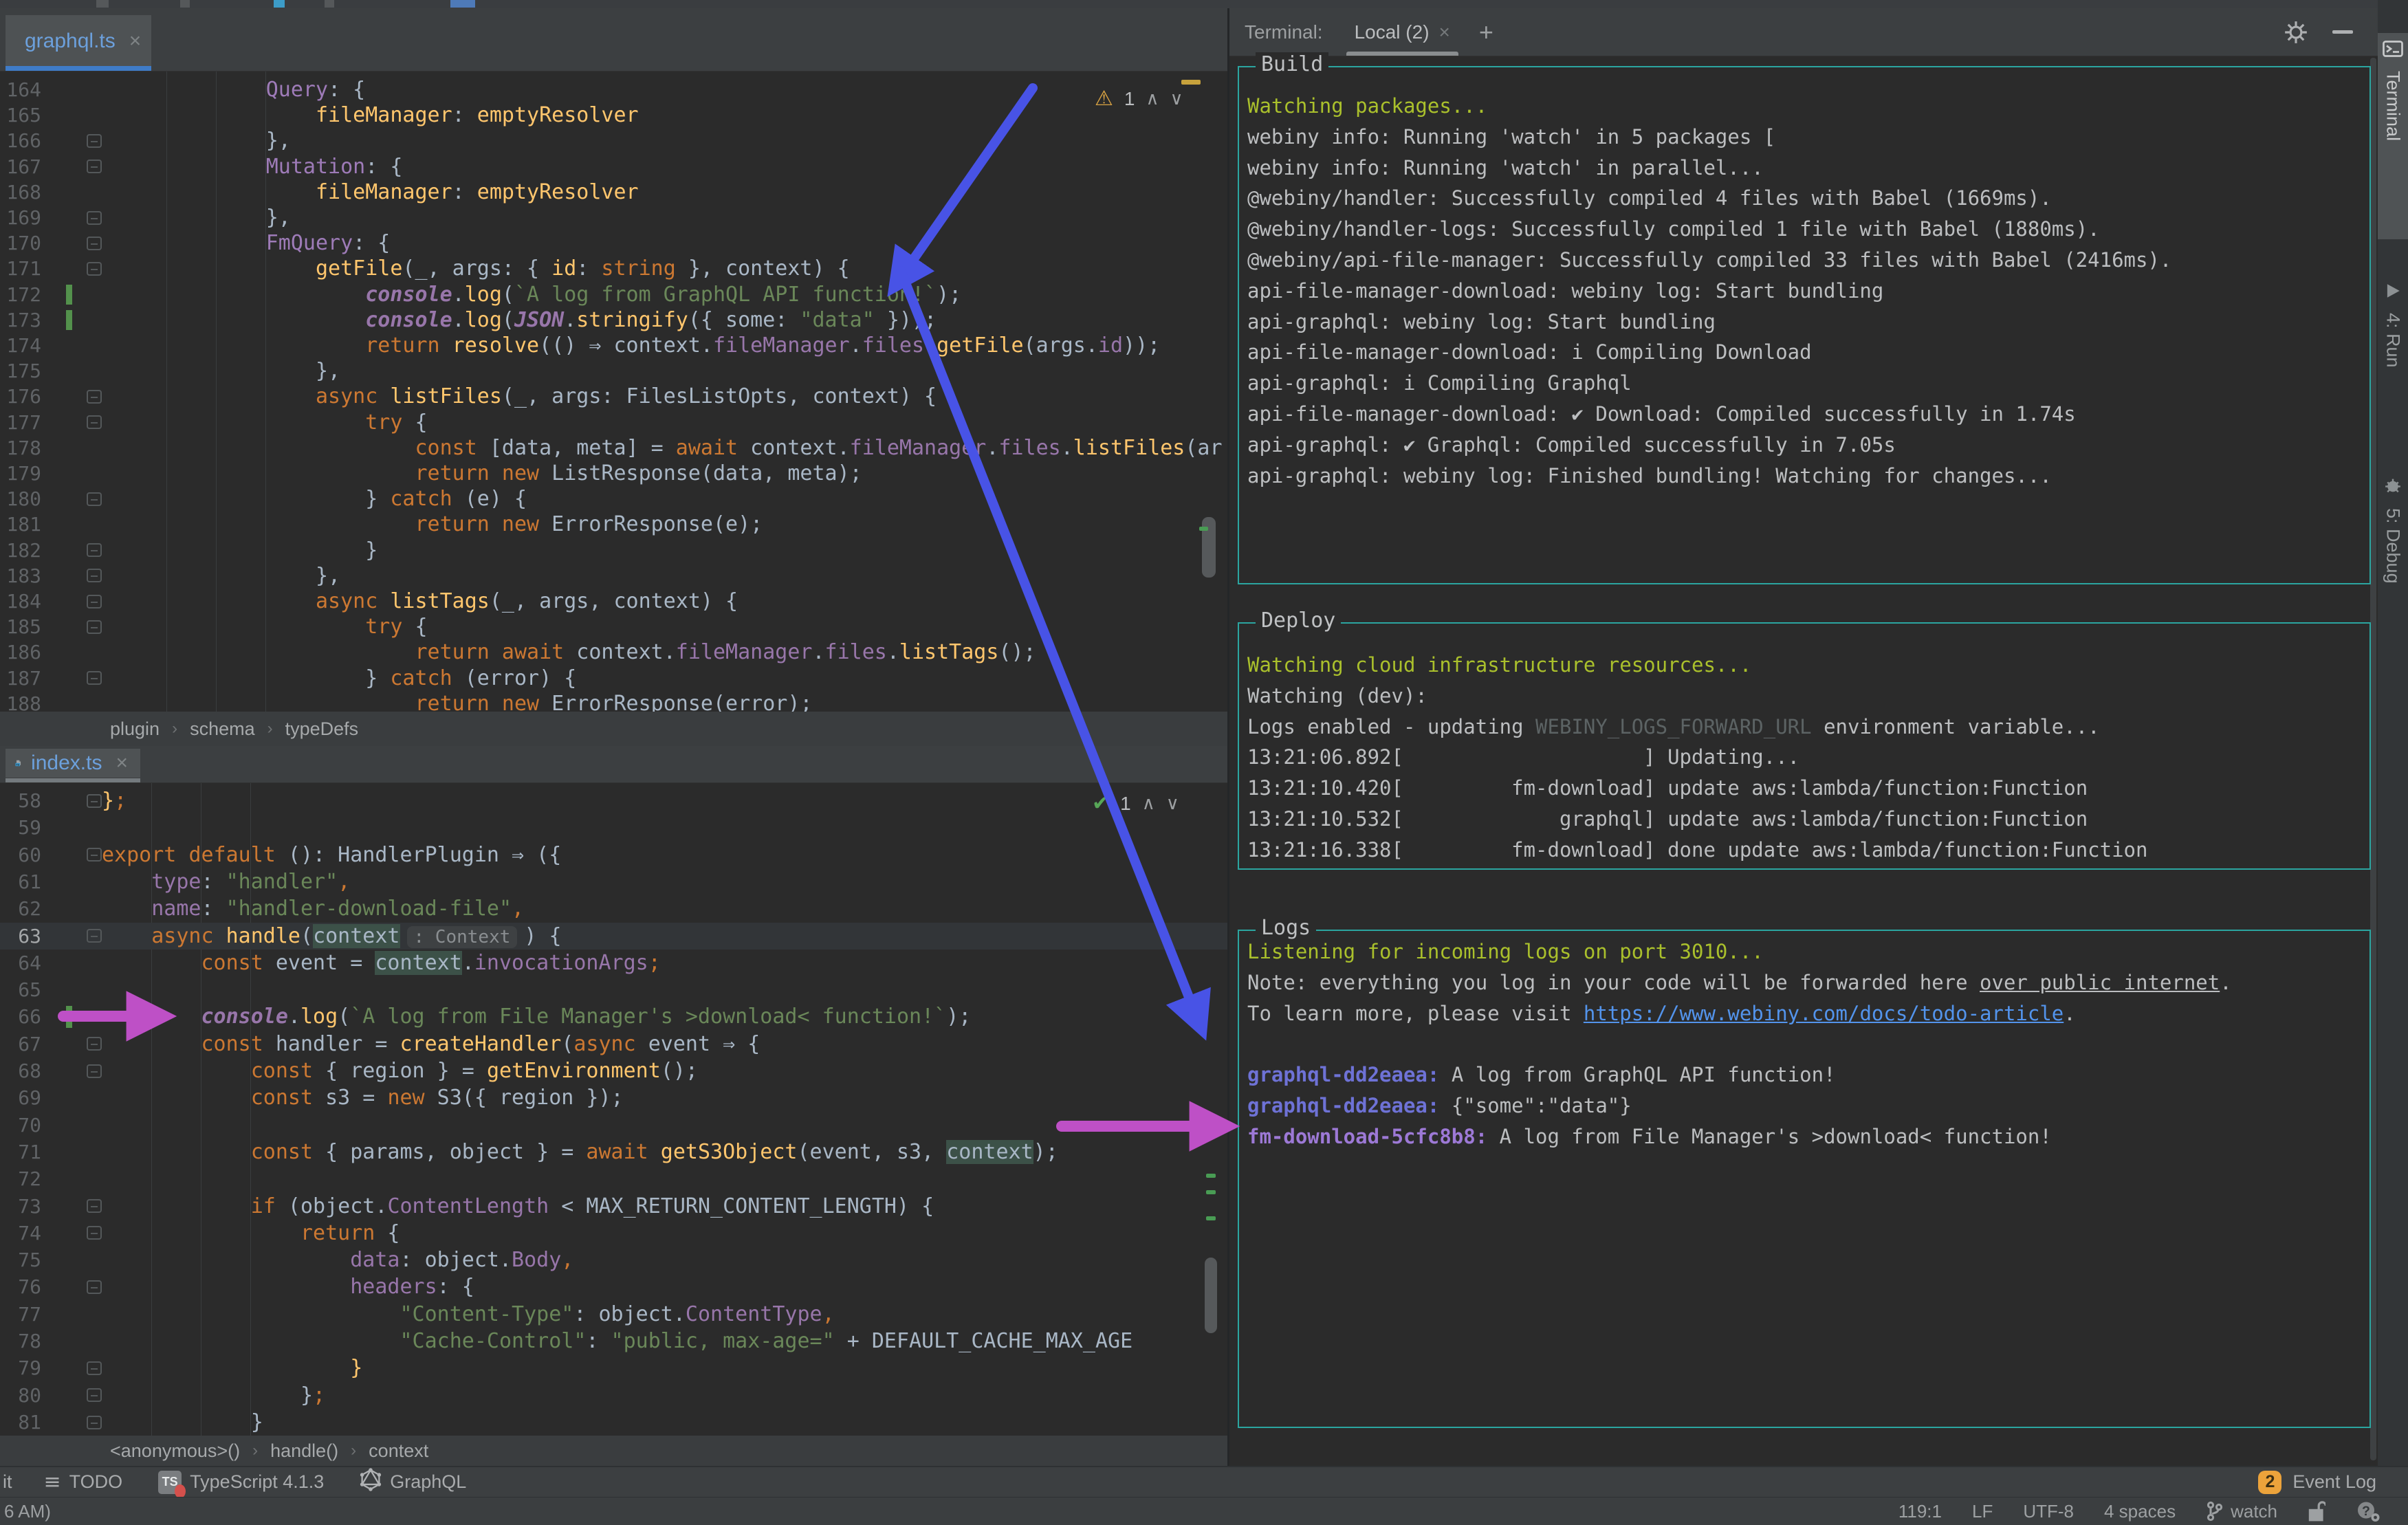 This screenshot has width=2408, height=1525. What do you see at coordinates (2342, 32) in the screenshot?
I see `minimize-icon` at bounding box center [2342, 32].